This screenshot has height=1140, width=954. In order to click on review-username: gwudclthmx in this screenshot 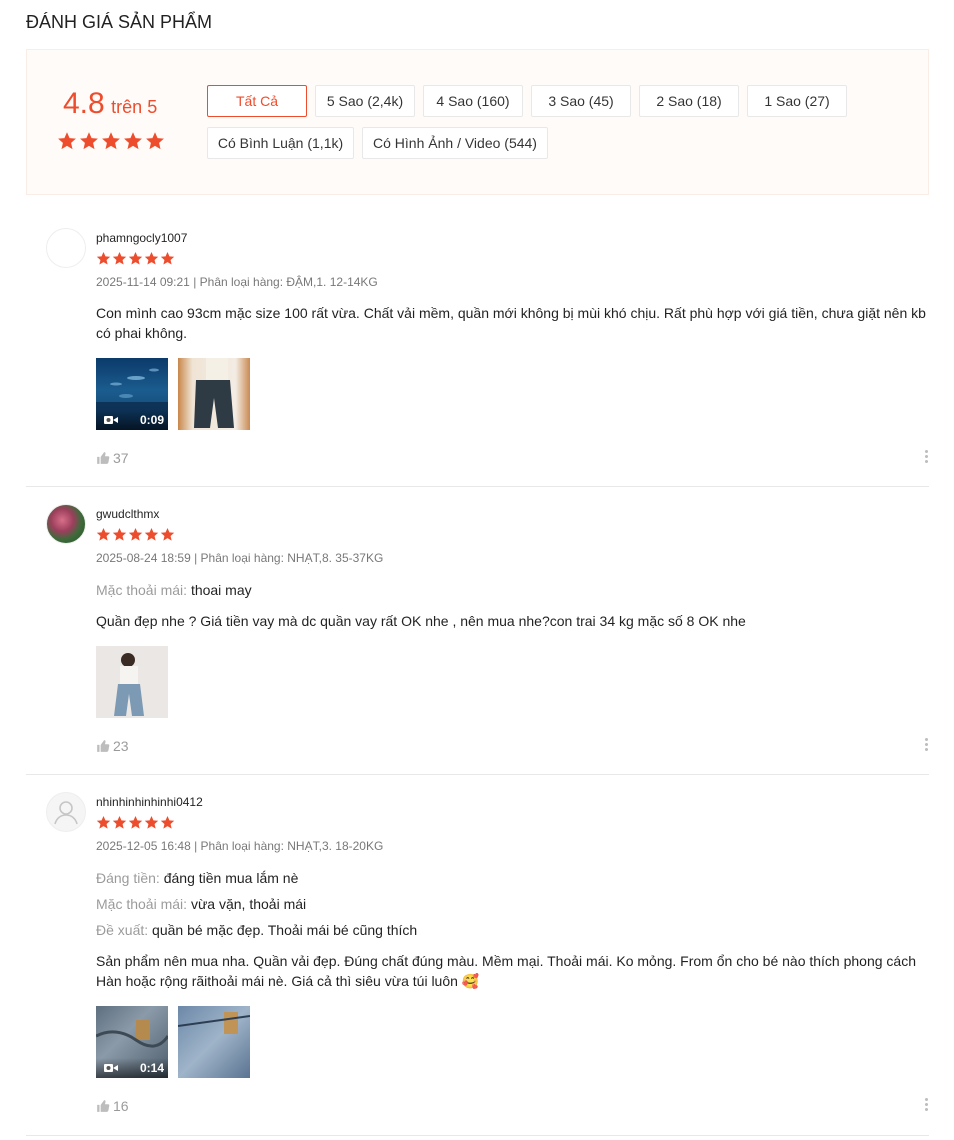, I will do `click(128, 514)`.